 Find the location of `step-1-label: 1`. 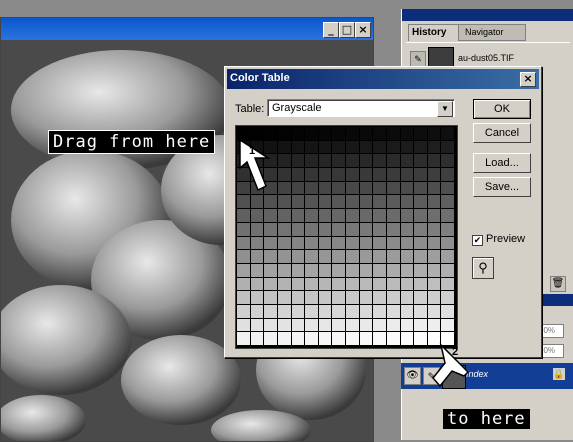

step-1-label: 1 is located at coordinates (252, 151).